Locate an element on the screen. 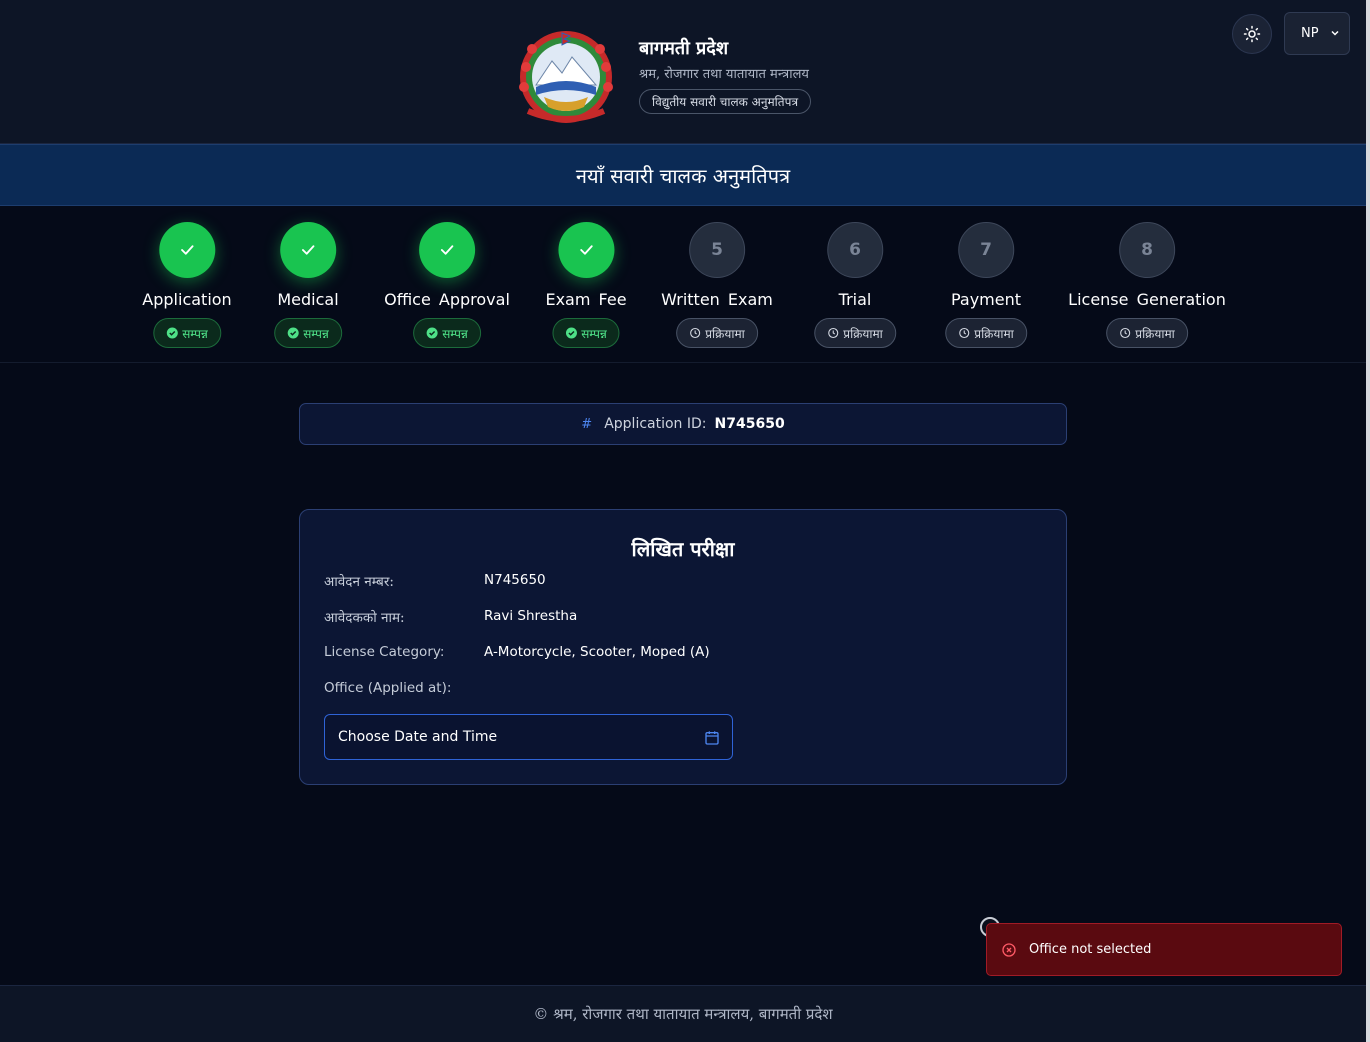 This screenshot has height=1042, width=1370. step-number: 6 is located at coordinates (855, 250).